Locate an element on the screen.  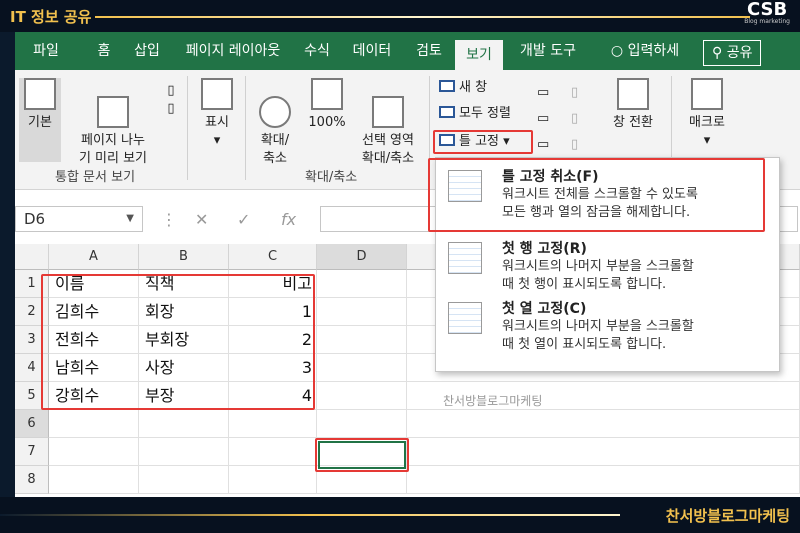
page-break-preview-button: 페이지 나누 기 미리 보기 is located at coordinates (113, 123).